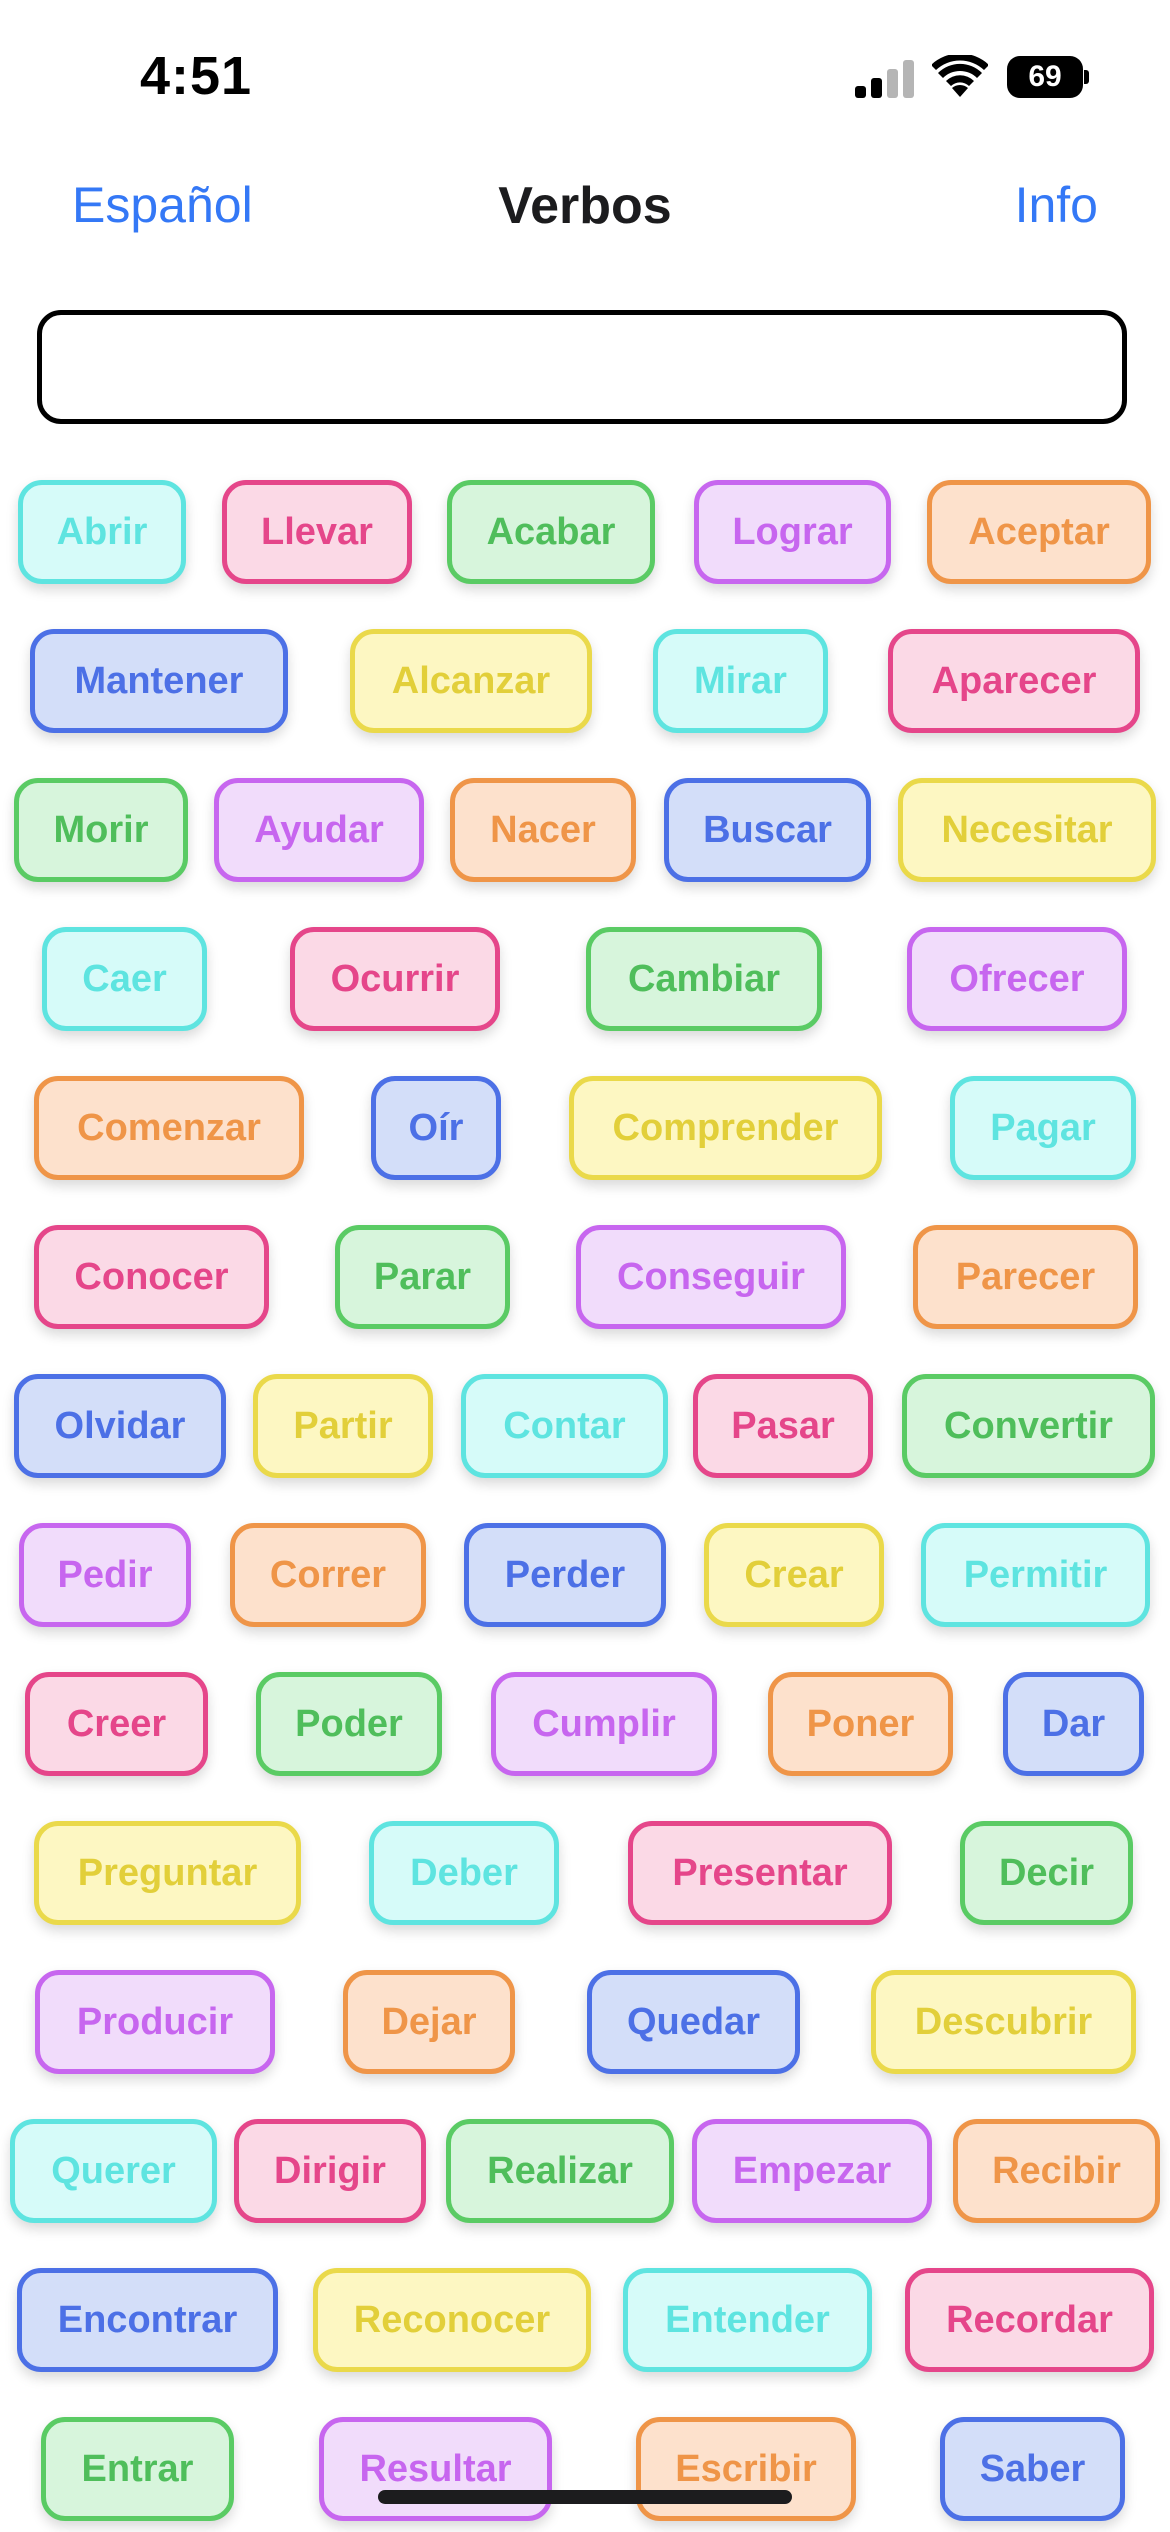  I want to click on battery-level: 69, so click(1045, 77).